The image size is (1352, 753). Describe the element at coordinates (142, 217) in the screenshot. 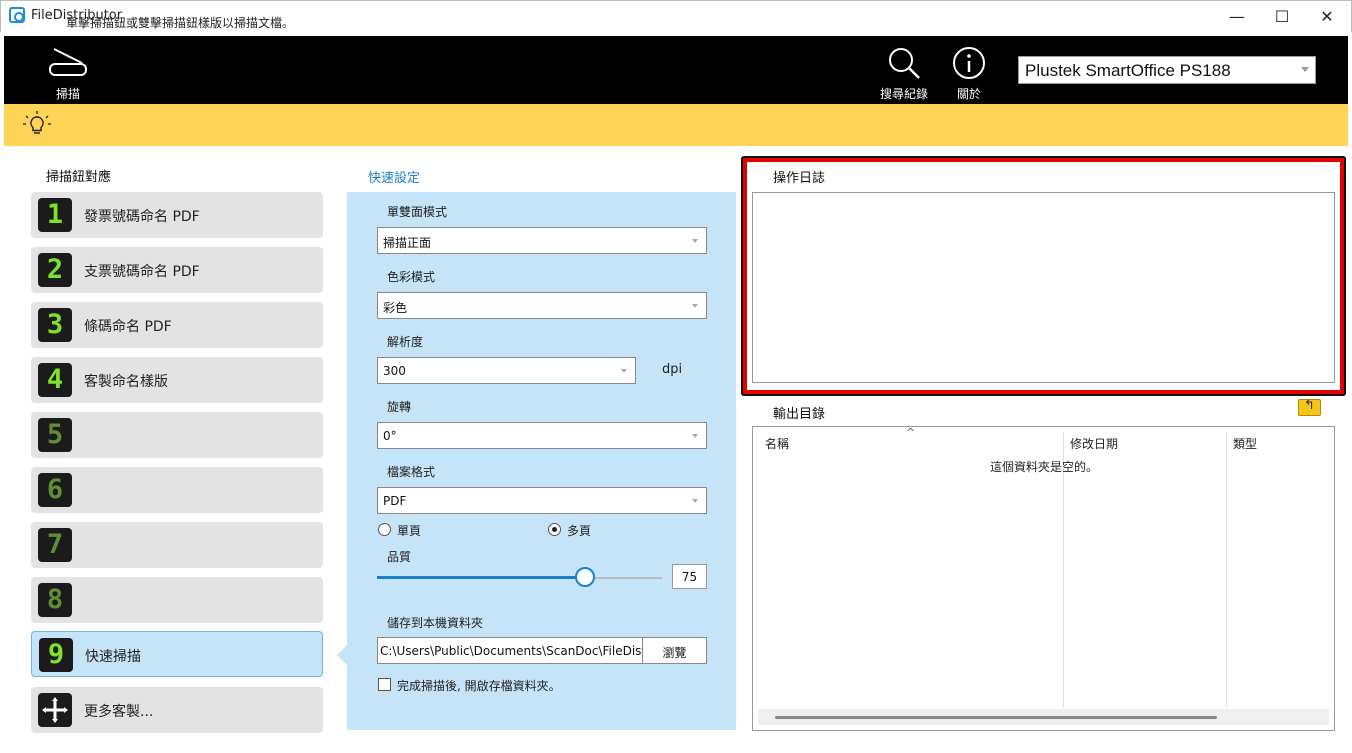

I see `slot-label: 發票號碼命名 PDF` at that location.